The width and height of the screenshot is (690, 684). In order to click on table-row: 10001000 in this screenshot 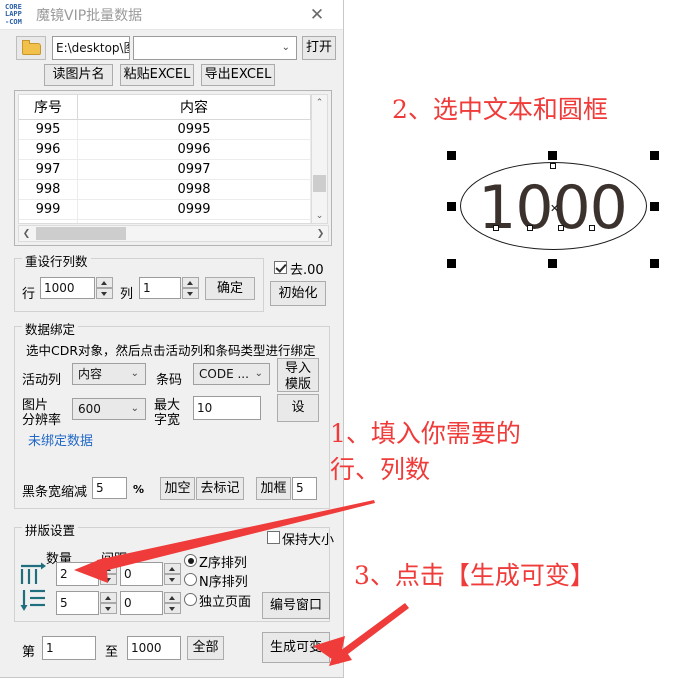, I will do `click(165, 221)`.